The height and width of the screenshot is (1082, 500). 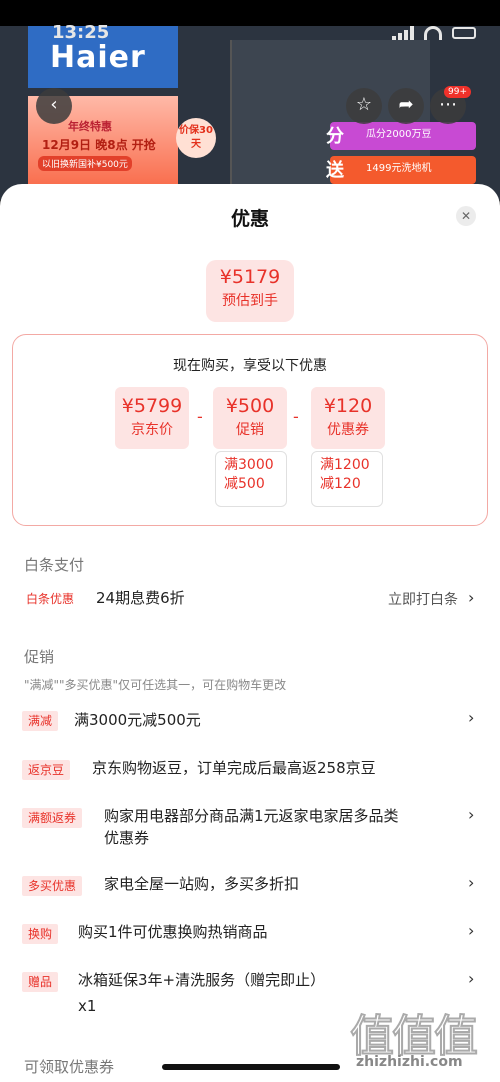 I want to click on promo-tag: 多买优惠, so click(x=52, y=886).